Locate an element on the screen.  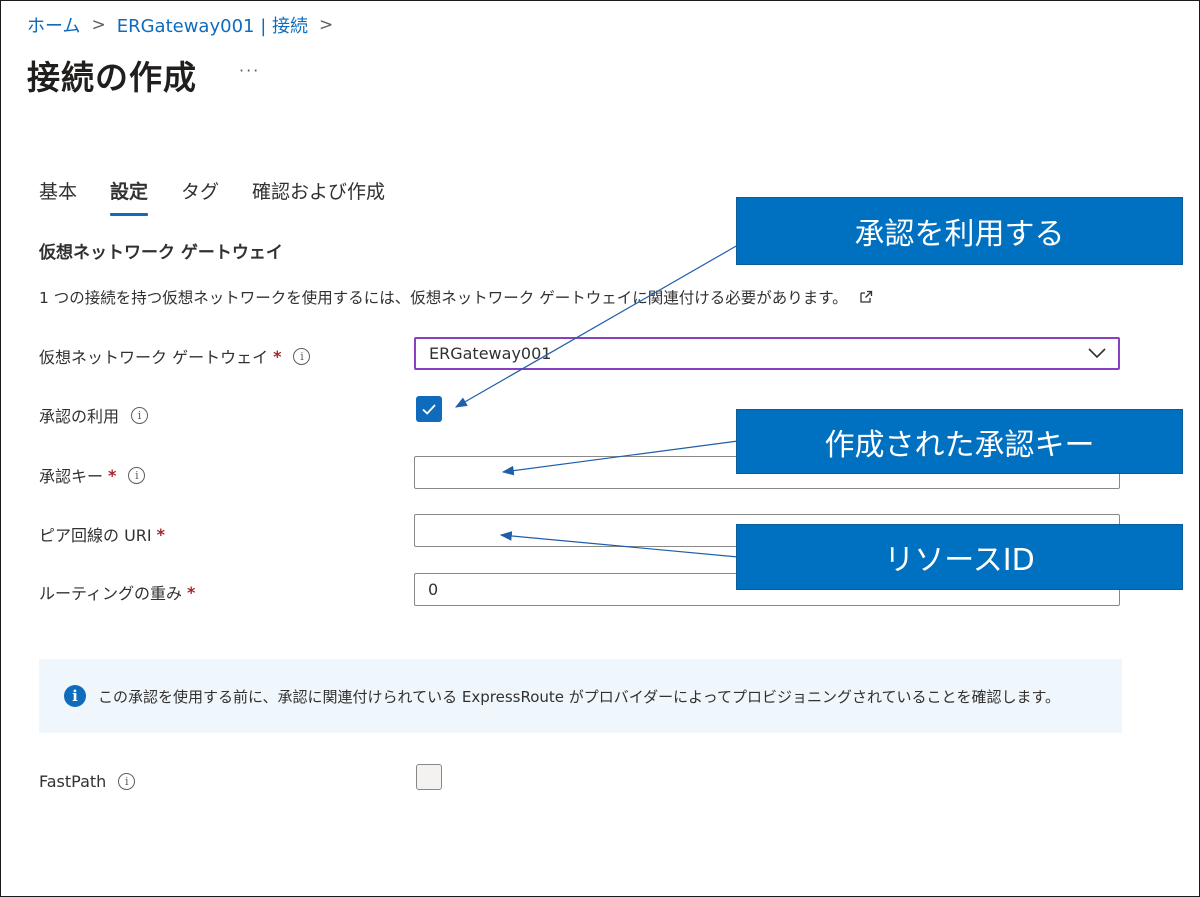
callout-created-key: 作成された承認キー is located at coordinates (959, 441).